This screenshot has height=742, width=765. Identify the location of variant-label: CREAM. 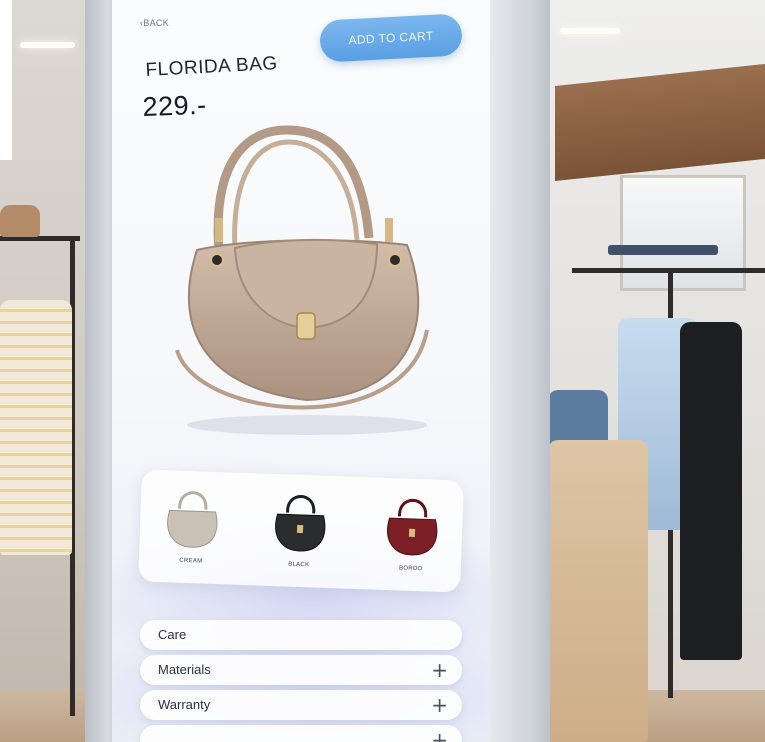
(191, 561).